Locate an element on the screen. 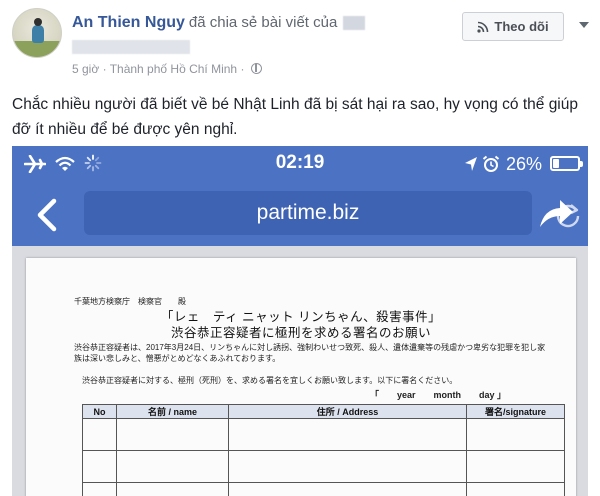  post-time-link: 5 giờ is located at coordinates (85, 69).